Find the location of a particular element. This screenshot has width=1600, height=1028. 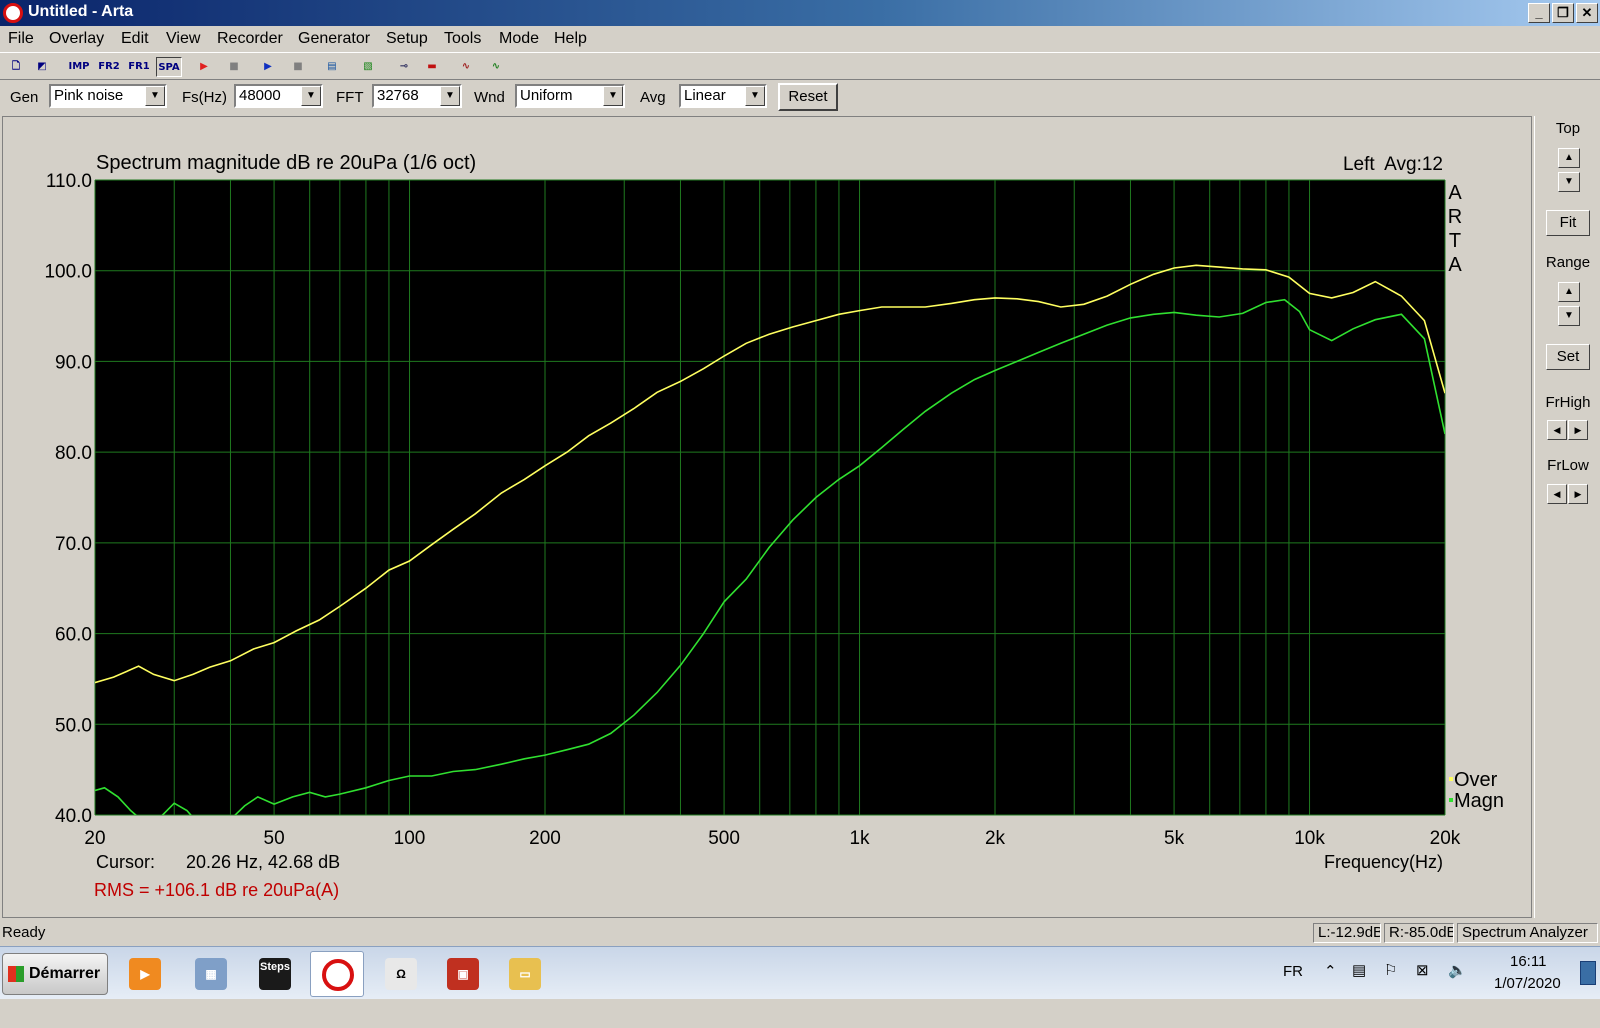

legend-magn-swatch is located at coordinates (1451, 800).